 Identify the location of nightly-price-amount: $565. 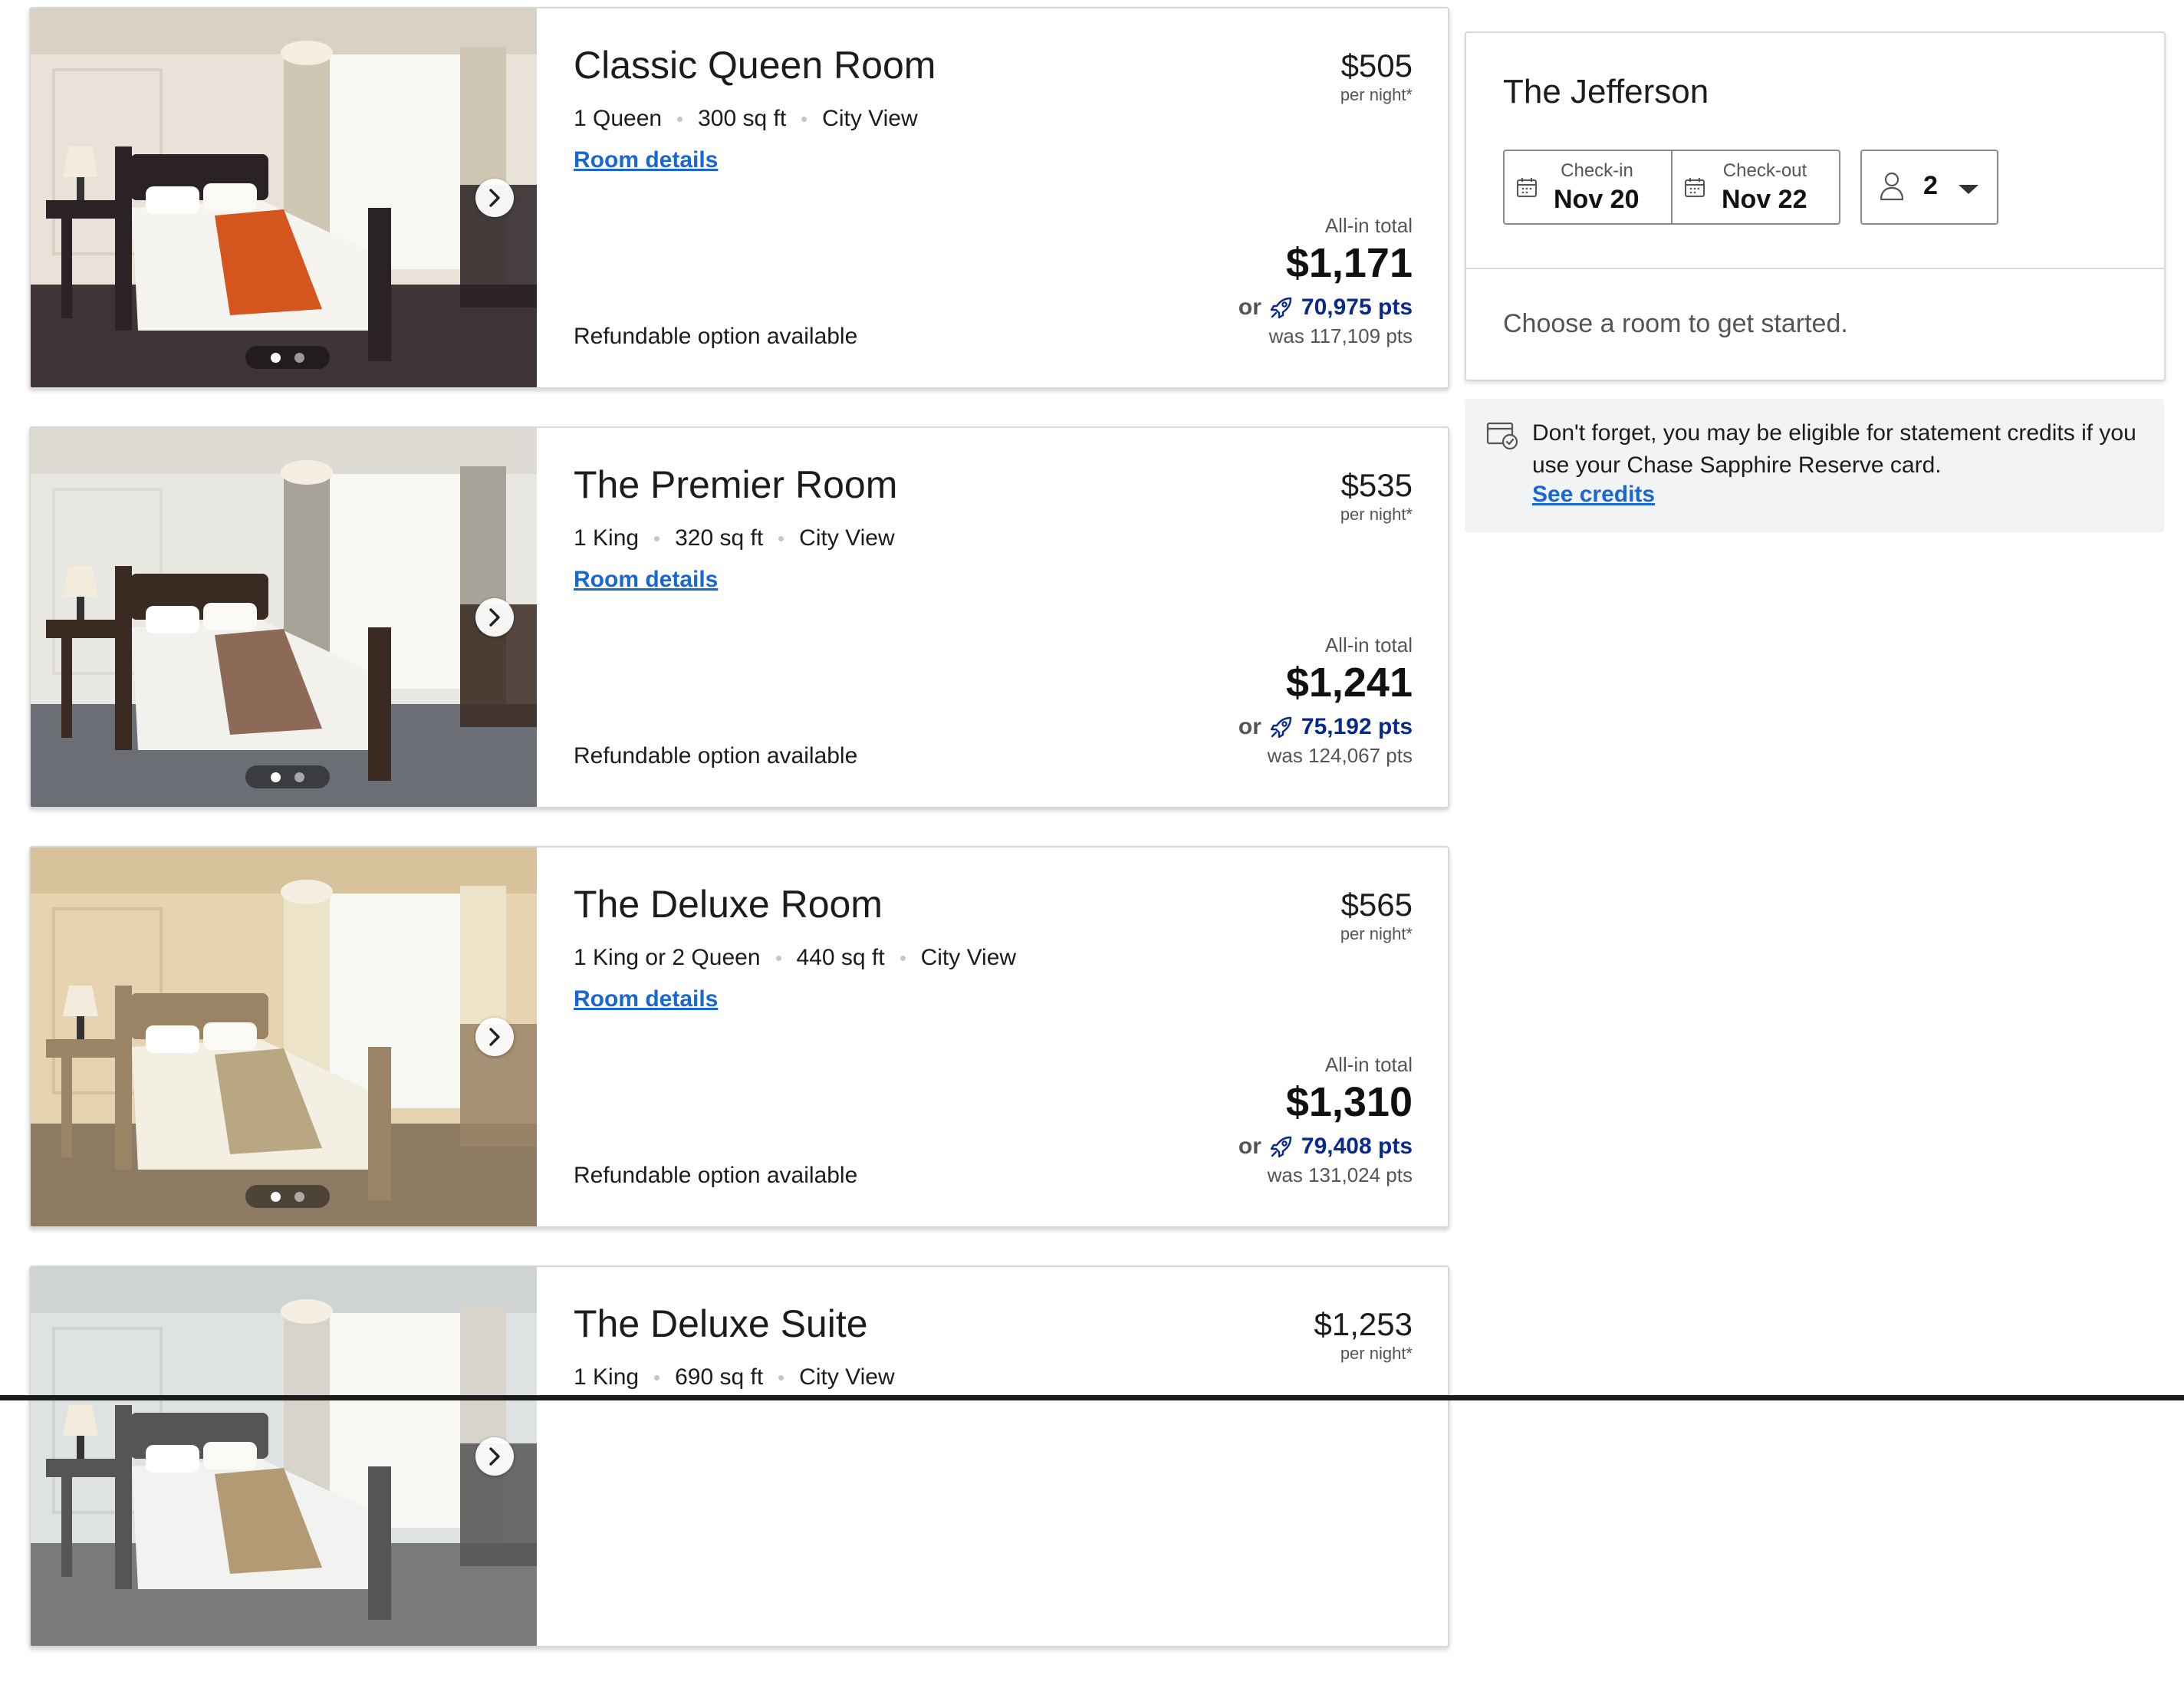
(1377, 905).